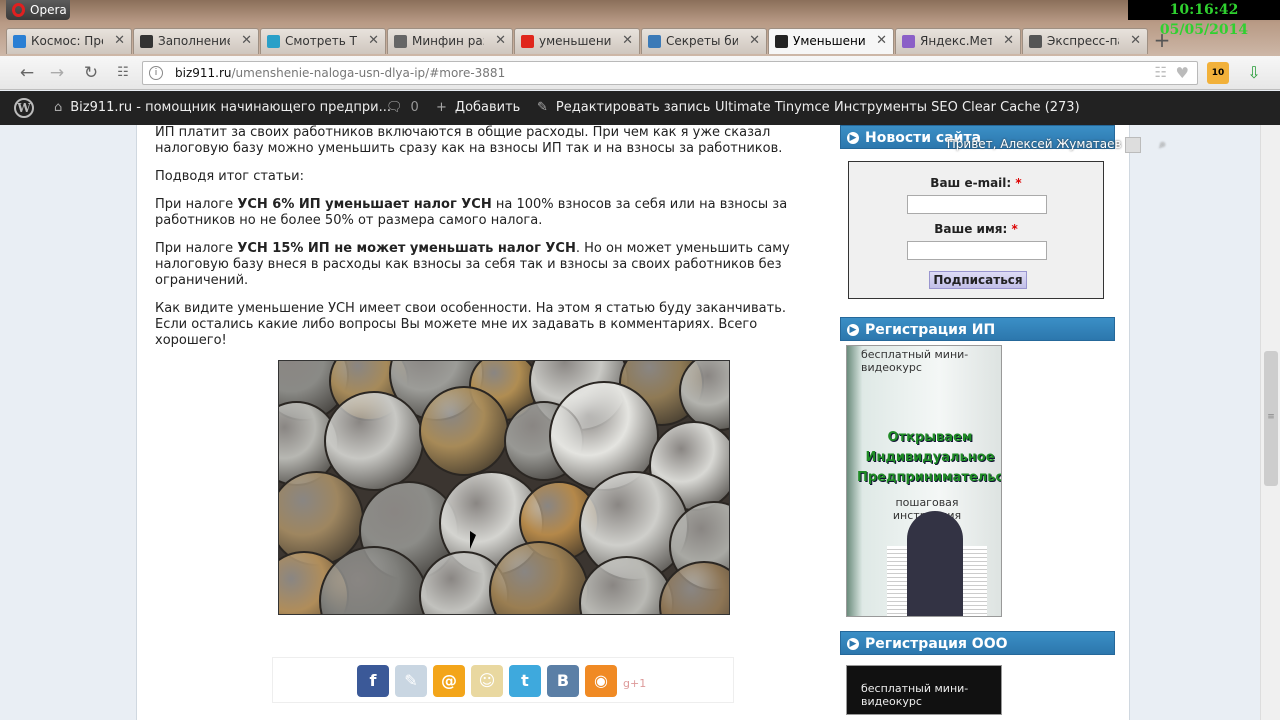 The image size is (1280, 720). I want to click on comment-bubble-icon: 🗨, so click(394, 107).